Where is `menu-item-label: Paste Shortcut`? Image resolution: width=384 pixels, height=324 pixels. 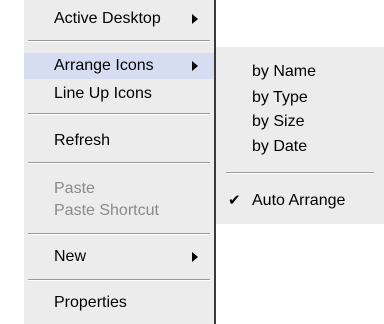
menu-item-label: Paste Shortcut is located at coordinates (106, 210).